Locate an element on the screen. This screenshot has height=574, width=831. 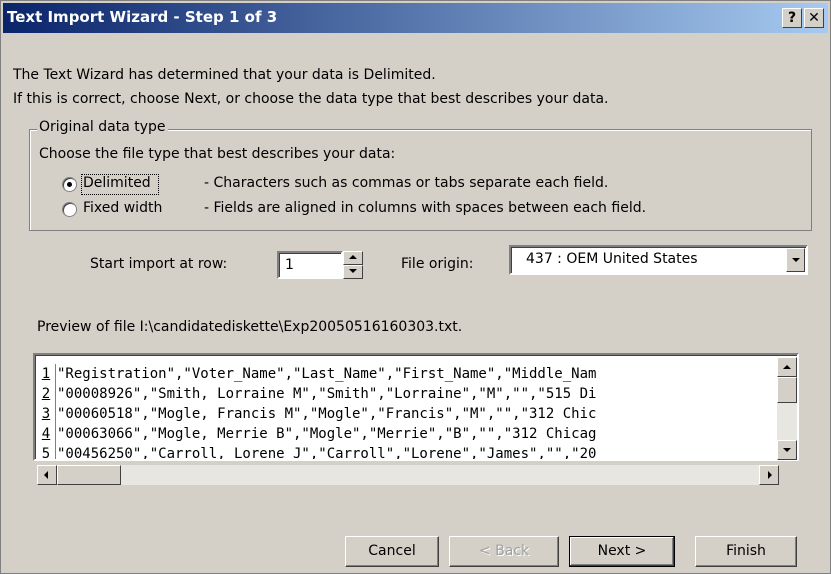
scroll-right-button is located at coordinates (769, 475).